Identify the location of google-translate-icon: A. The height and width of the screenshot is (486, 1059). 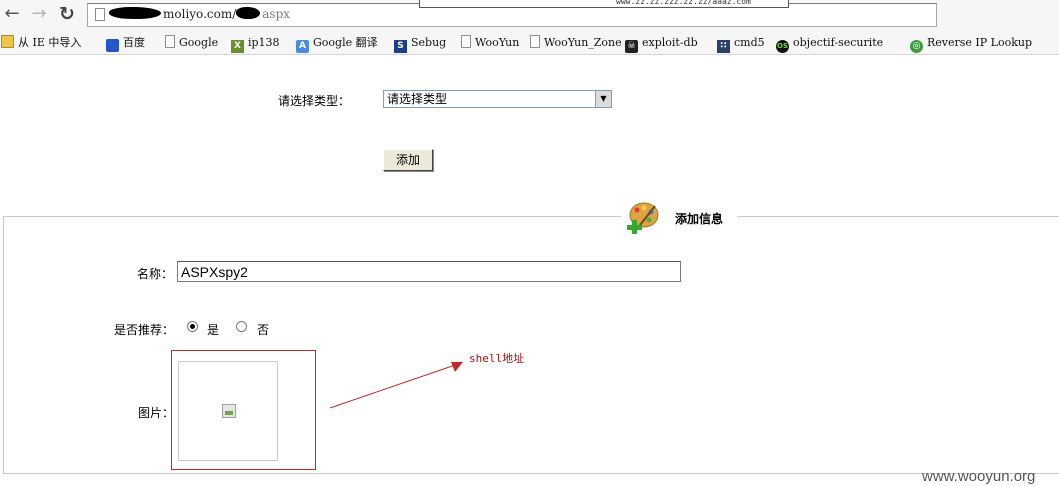
(302, 46).